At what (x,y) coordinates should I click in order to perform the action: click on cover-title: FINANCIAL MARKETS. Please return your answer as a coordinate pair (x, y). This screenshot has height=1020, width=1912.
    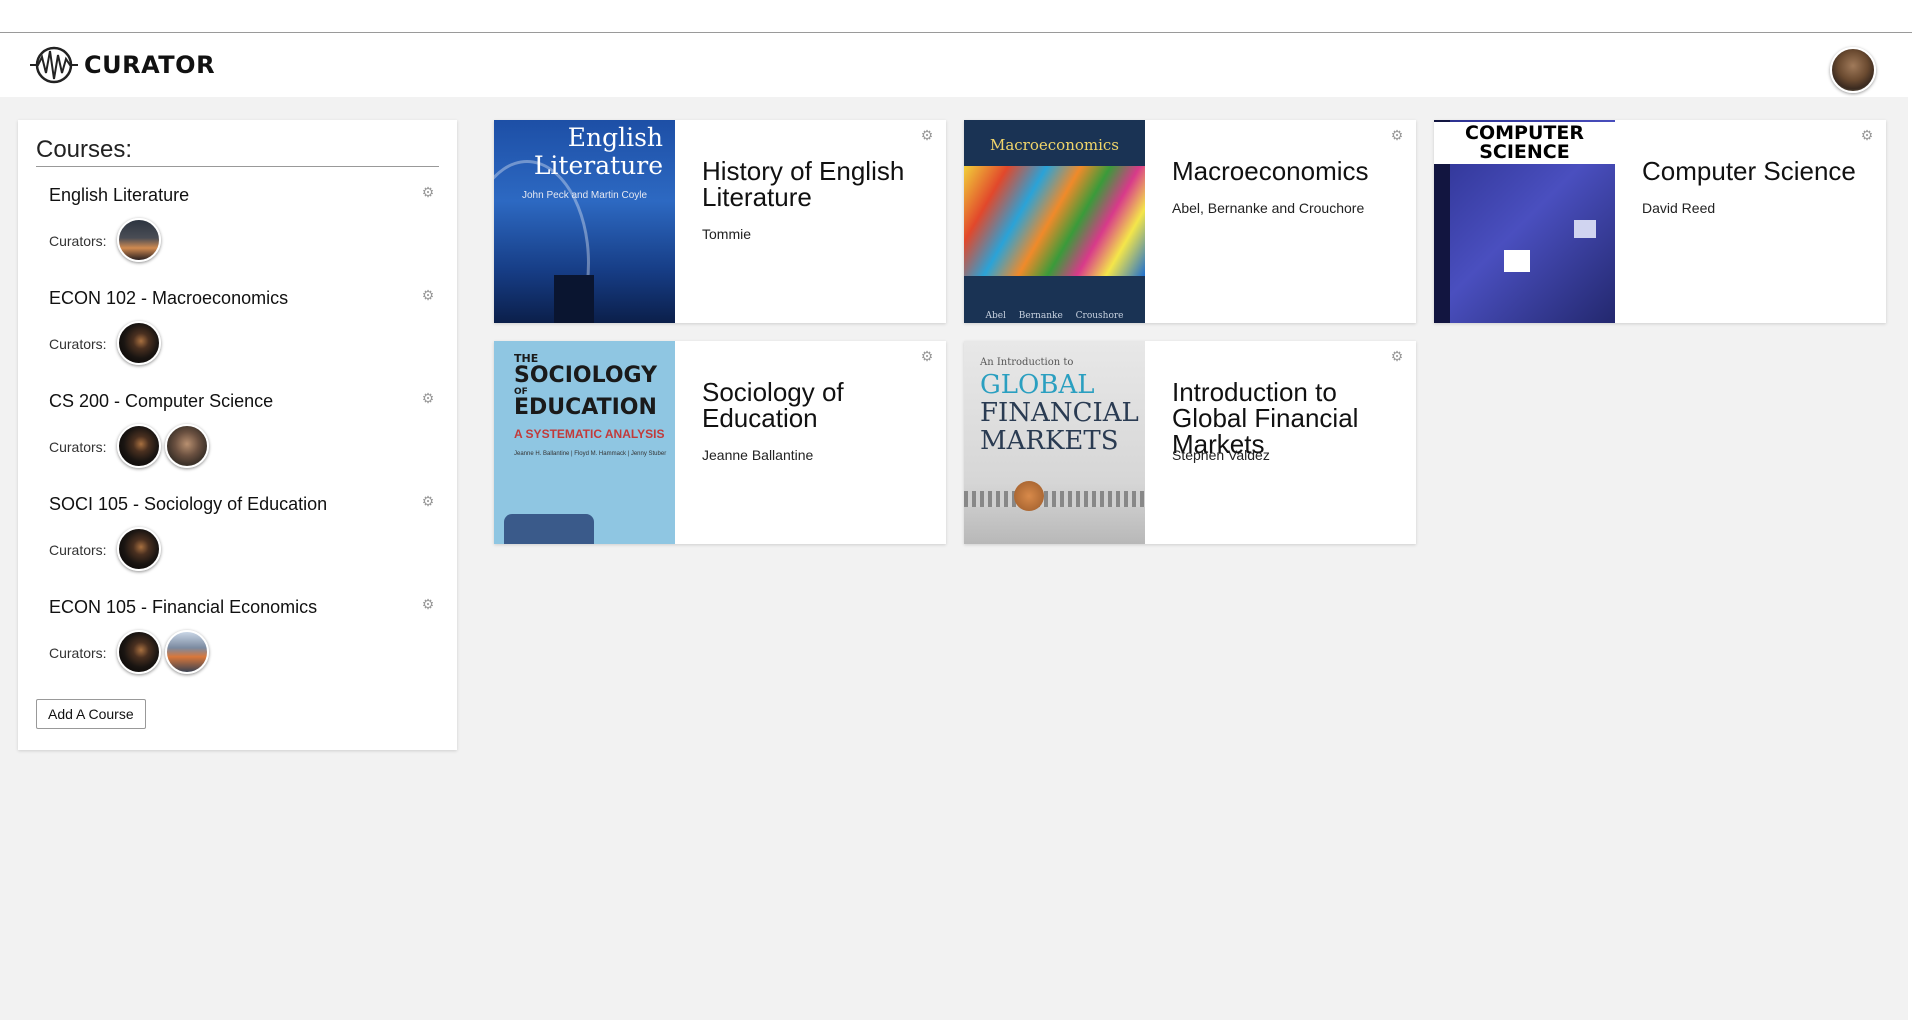
    Looking at the image, I should click on (1059, 427).